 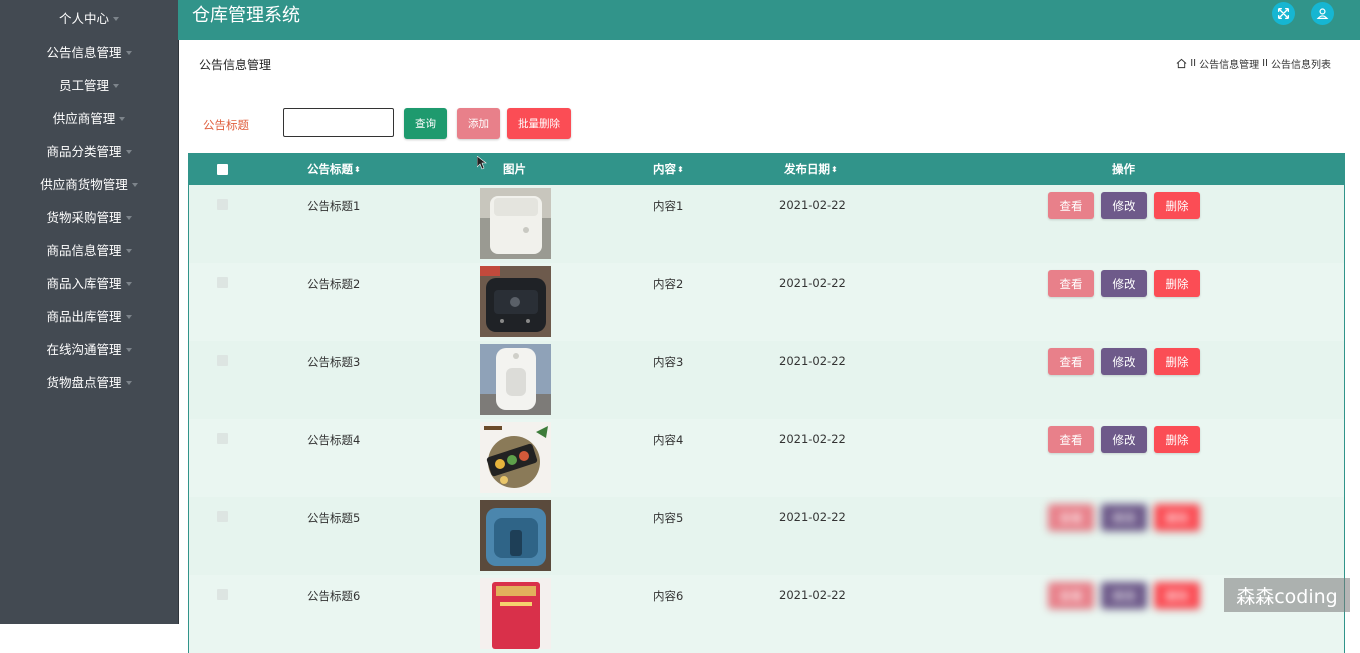 I want to click on column-header-title: 公告标题 ⬍, so click(x=334, y=169).